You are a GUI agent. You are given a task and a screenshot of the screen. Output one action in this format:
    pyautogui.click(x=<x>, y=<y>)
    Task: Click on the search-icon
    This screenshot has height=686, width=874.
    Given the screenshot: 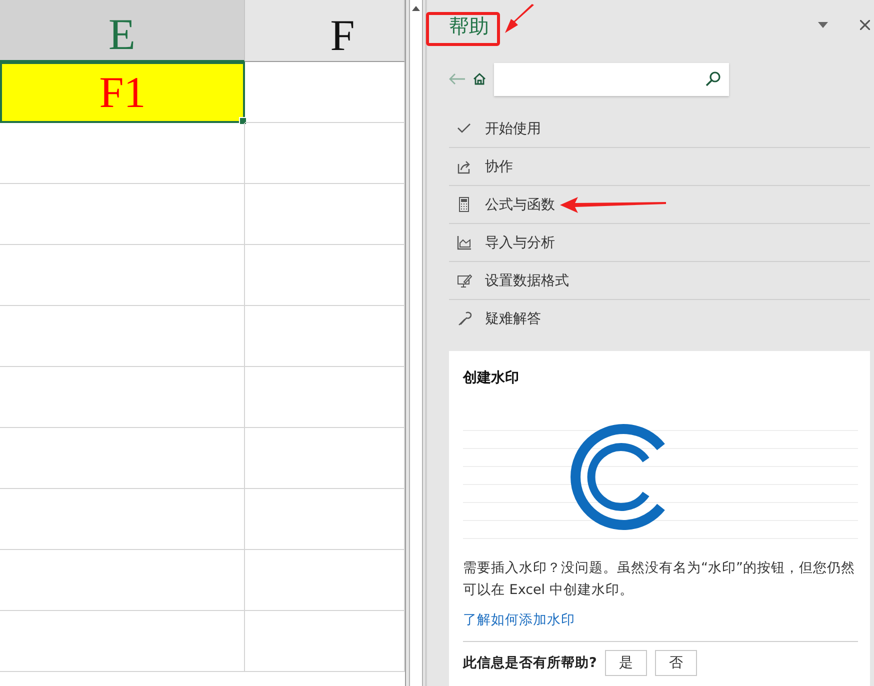 What is the action you would take?
    pyautogui.click(x=713, y=79)
    